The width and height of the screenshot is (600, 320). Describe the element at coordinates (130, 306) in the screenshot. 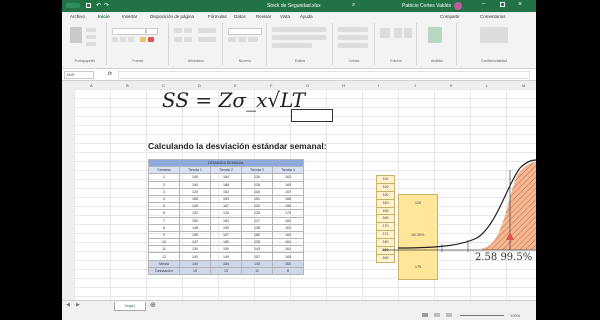

I see `sheet-tab: Hoja1` at that location.